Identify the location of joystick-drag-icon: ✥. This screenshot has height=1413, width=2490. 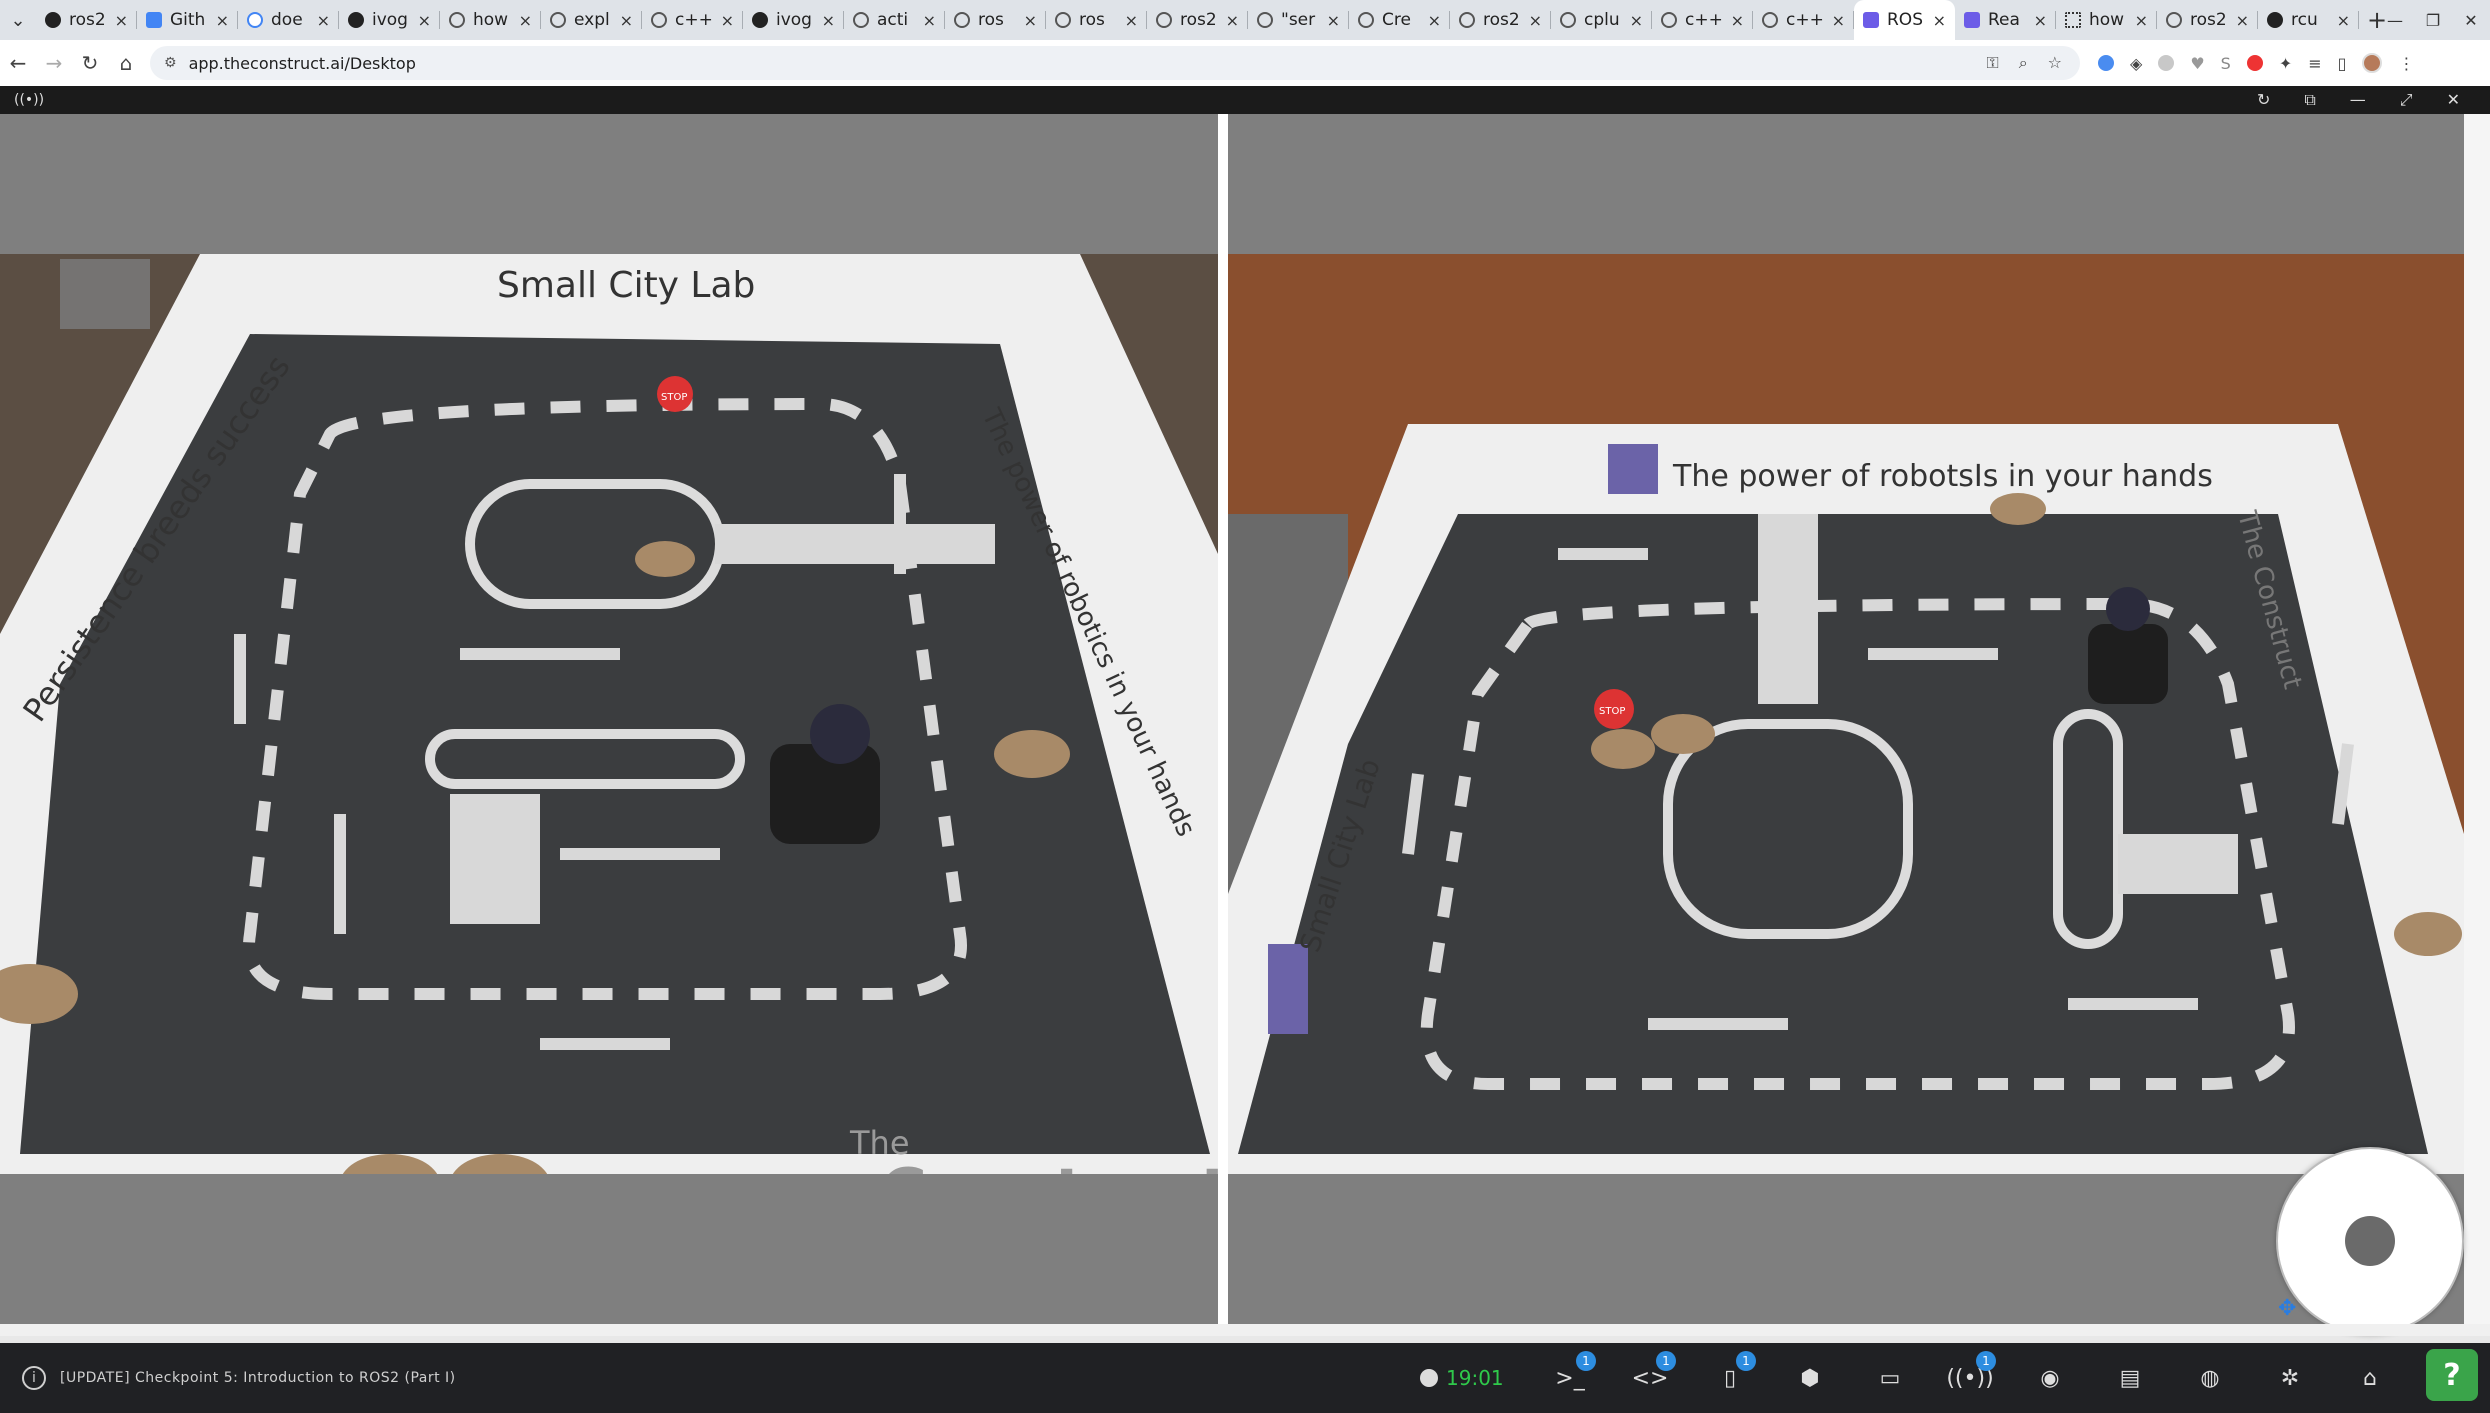
(2287, 1308).